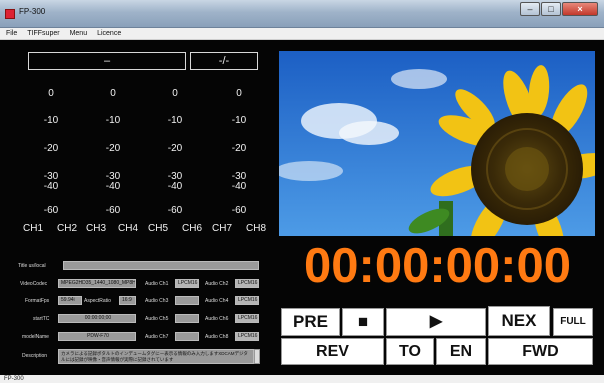 The width and height of the screenshot is (604, 383). What do you see at coordinates (41, 319) in the screenshot?
I see `starttc-label: startTC` at bounding box center [41, 319].